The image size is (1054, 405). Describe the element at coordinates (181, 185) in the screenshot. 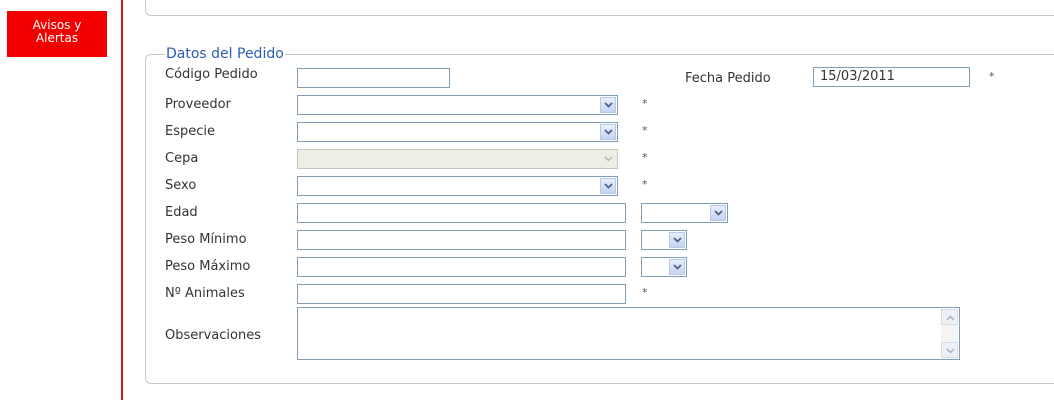

I see `sexo-label: Sexo` at that location.